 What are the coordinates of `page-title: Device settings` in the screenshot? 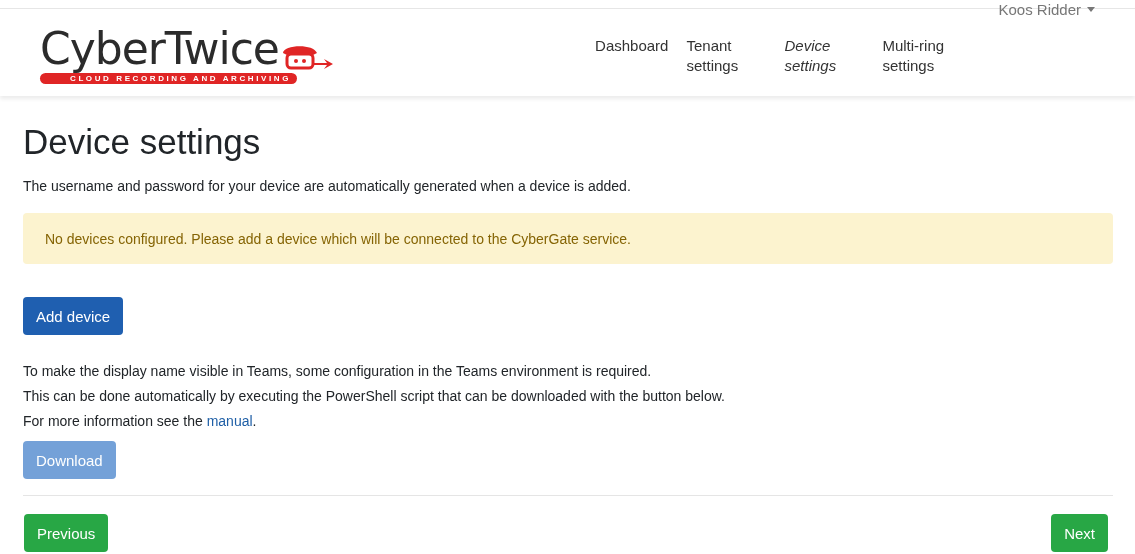 It's located at (142, 142).